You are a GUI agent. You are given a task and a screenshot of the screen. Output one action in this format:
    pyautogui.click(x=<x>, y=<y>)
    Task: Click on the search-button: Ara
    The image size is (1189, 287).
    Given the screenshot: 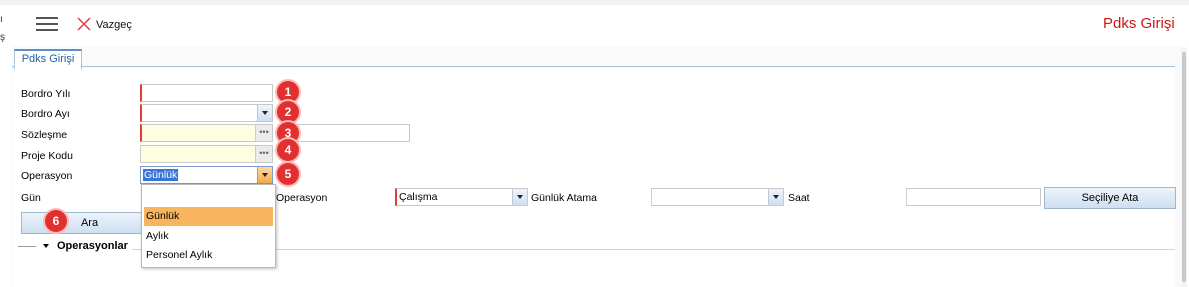 What is the action you would take?
    pyautogui.click(x=89, y=223)
    